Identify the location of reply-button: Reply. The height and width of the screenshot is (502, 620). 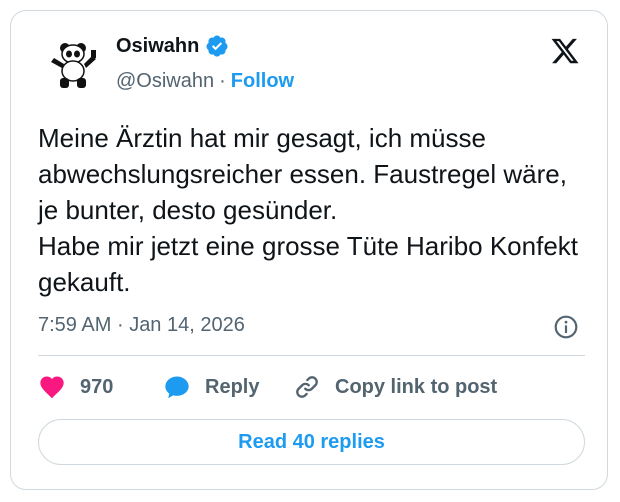
(228, 387).